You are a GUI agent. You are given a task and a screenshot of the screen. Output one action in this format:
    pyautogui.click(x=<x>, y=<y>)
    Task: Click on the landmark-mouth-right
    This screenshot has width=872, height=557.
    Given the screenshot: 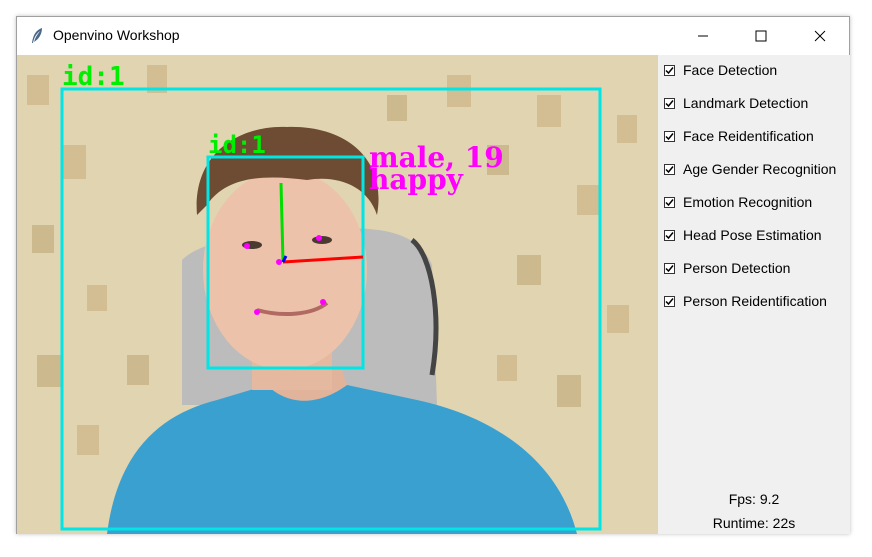 What is the action you would take?
    pyautogui.click(x=323, y=302)
    